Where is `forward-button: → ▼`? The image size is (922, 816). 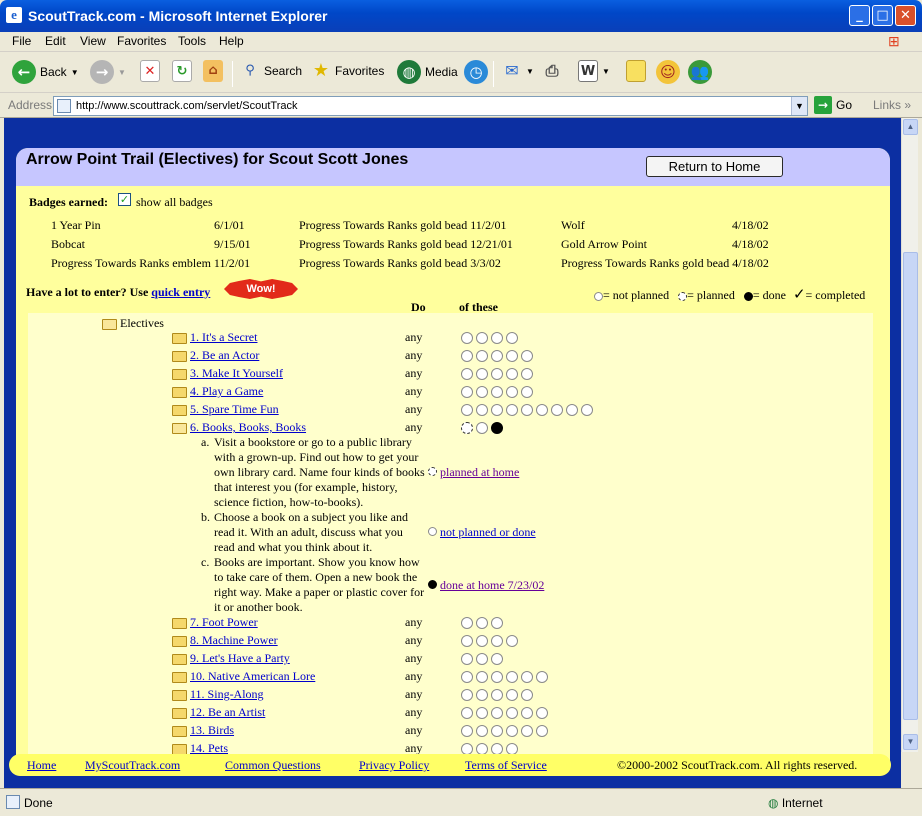
forward-button: → ▼ is located at coordinates (108, 72).